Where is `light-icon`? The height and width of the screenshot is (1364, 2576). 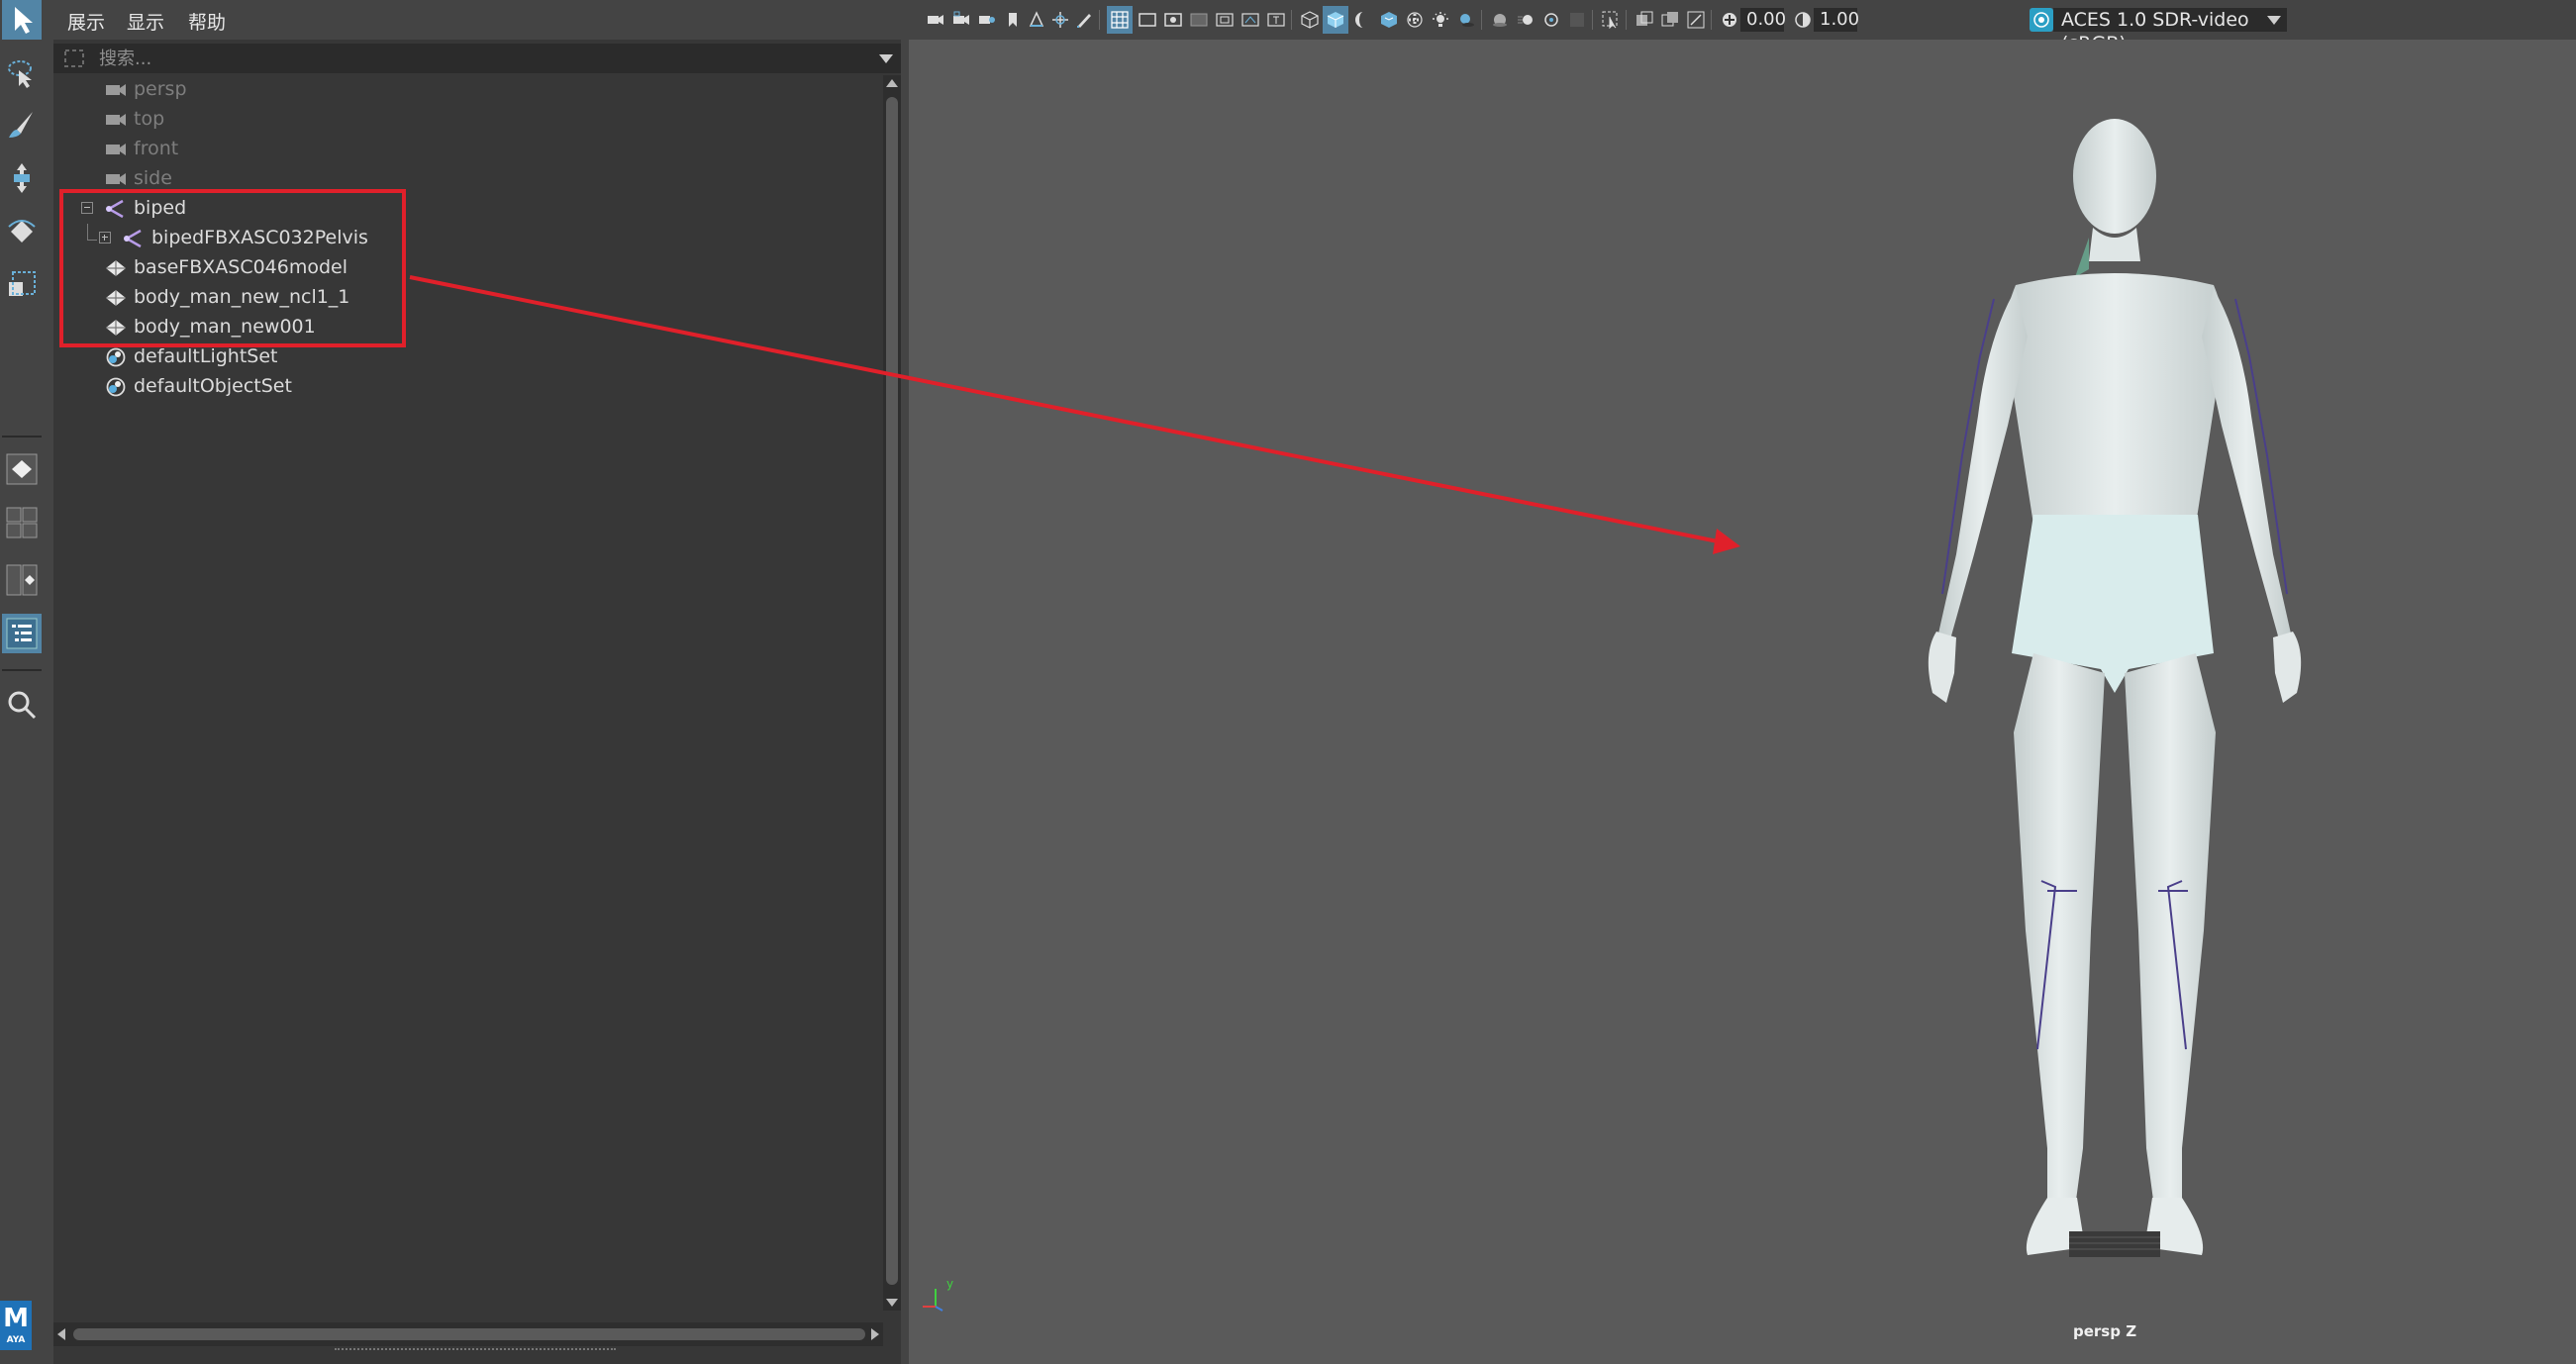
light-icon is located at coordinates (1440, 20).